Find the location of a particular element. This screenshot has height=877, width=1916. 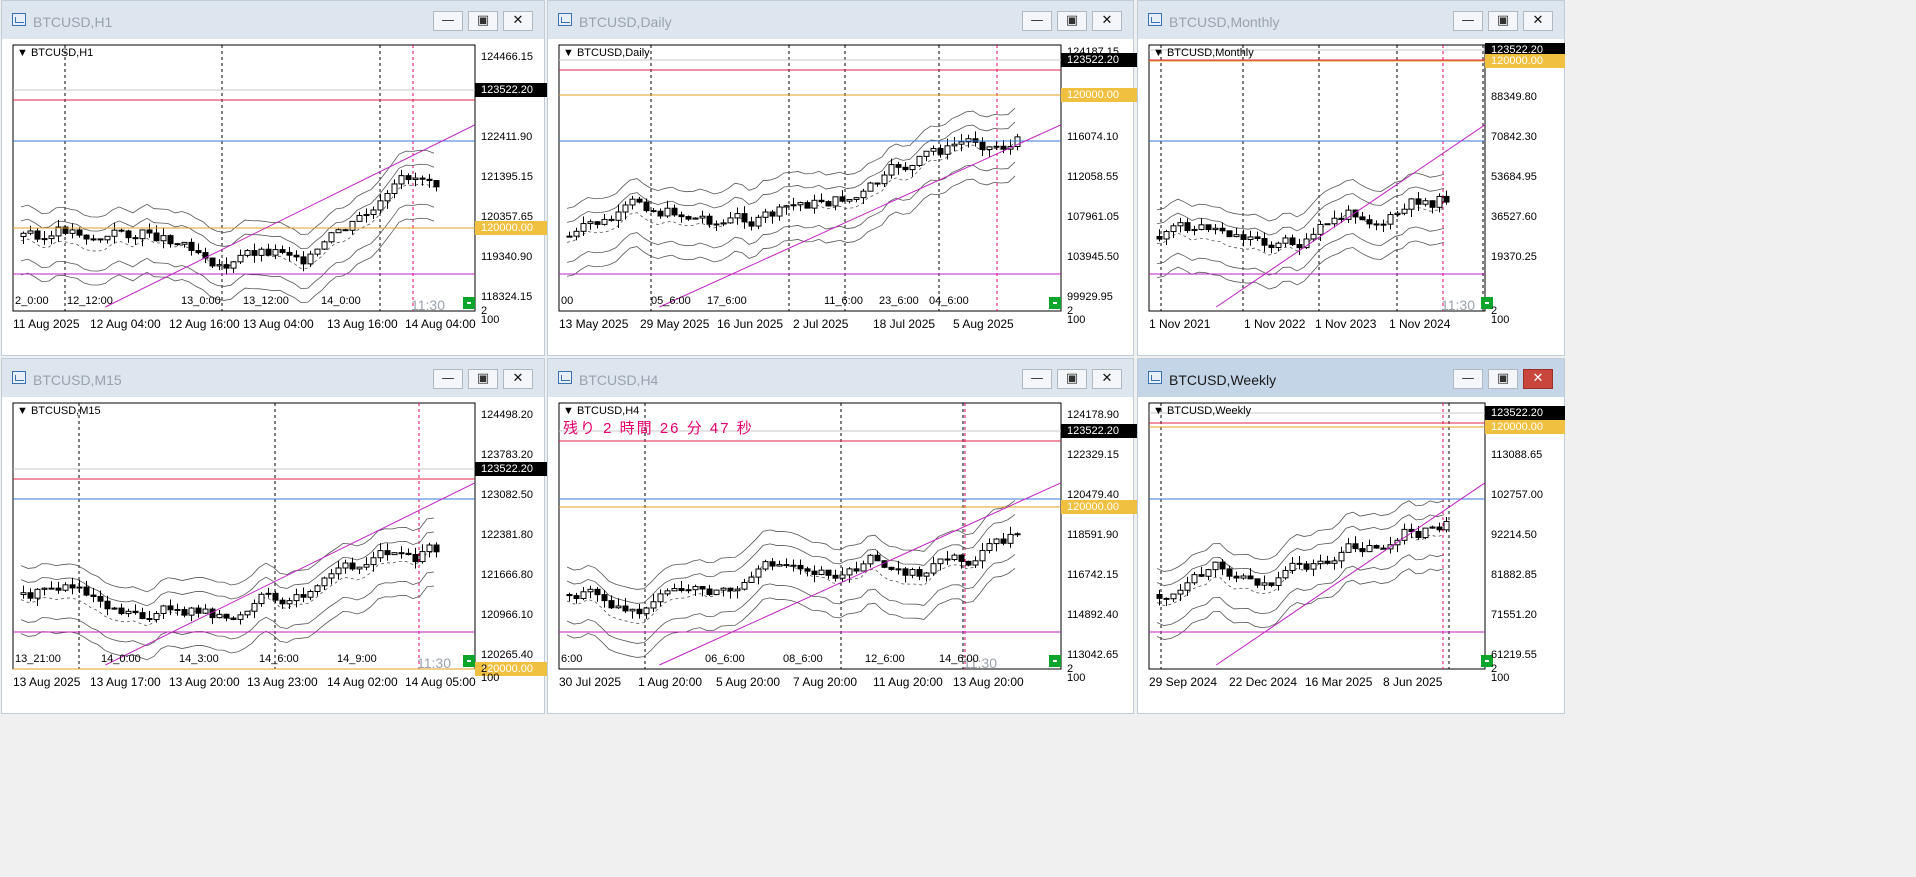

chart-plot-area: ▼ BTCUSD,Daily is located at coordinates (810, 178).